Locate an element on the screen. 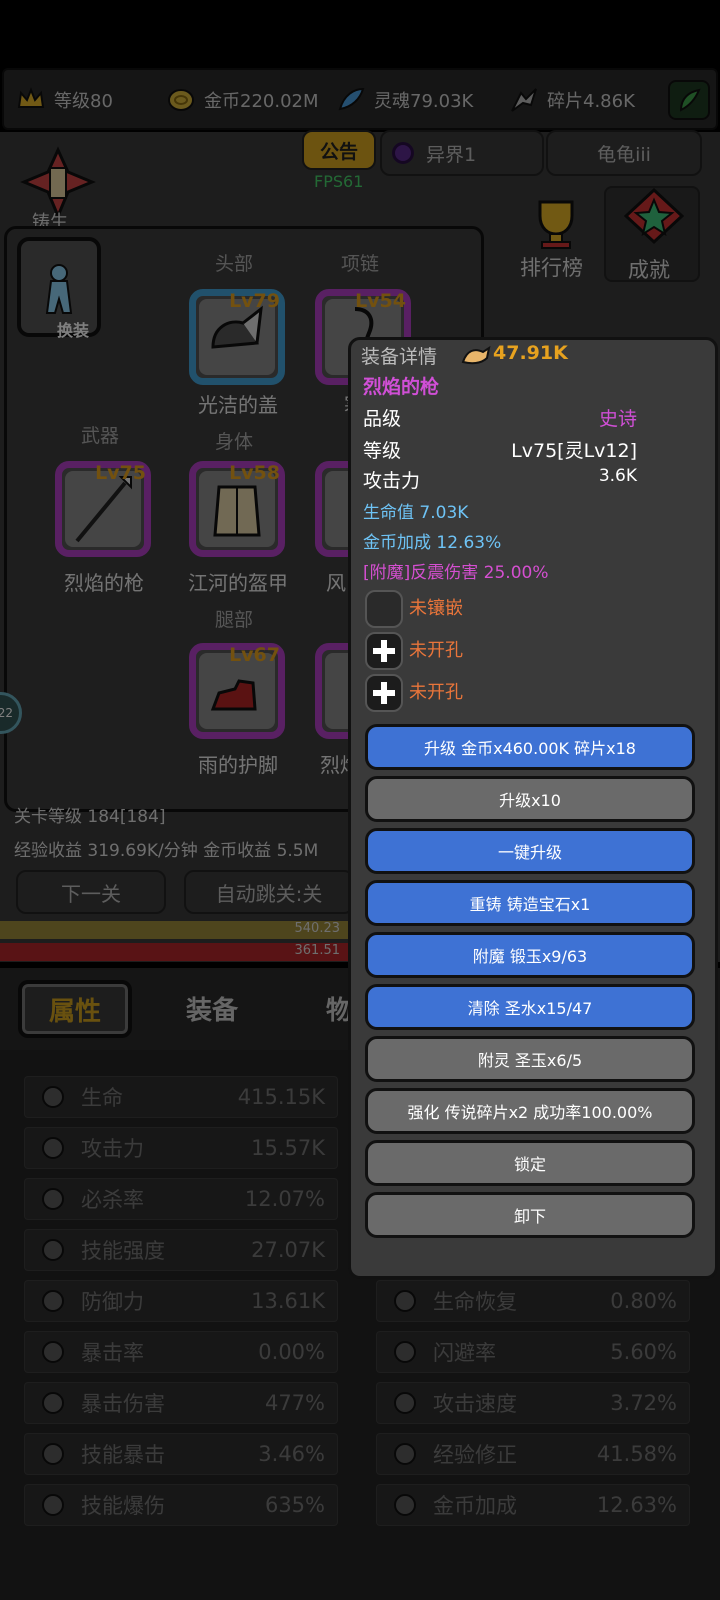 The image size is (720, 1600). detail-action-button: 一键升级 is located at coordinates (530, 851).